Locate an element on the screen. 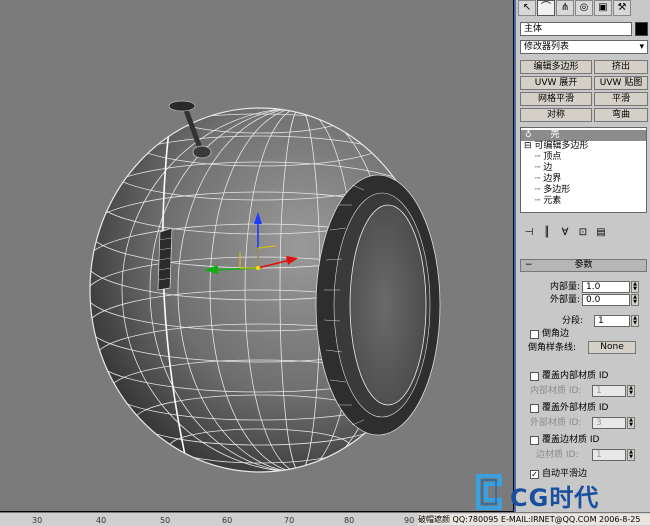 This screenshot has height=526, width=650. watermark-logo-text: CG时代 is located at coordinates (555, 498).